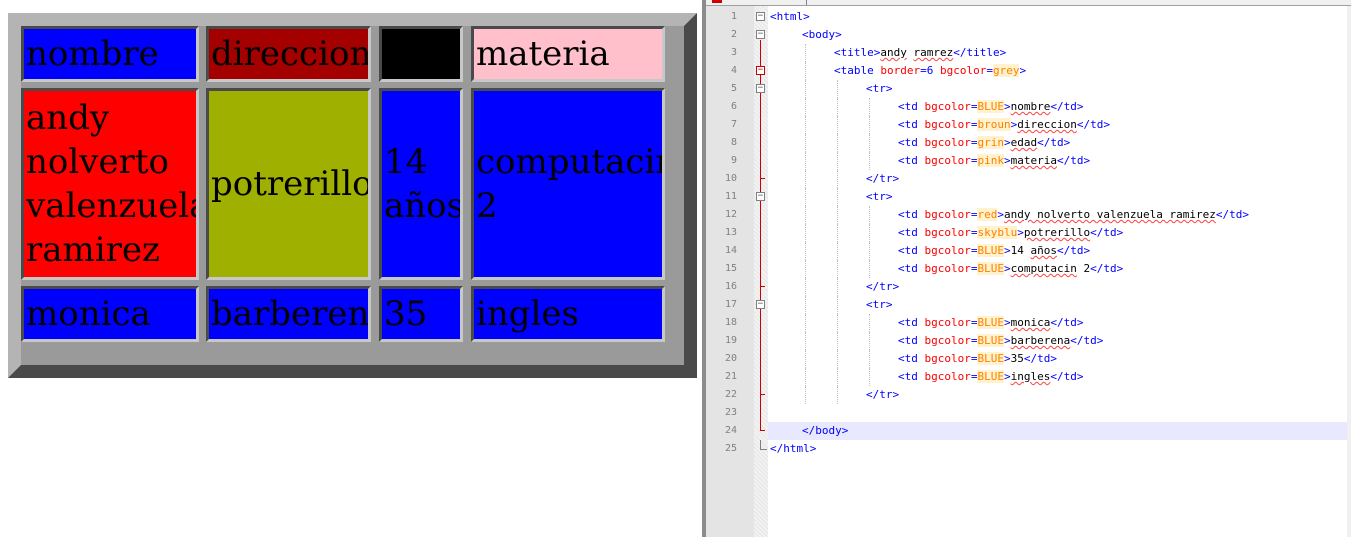  What do you see at coordinates (1028, 71) in the screenshot?
I see `code-line: 4 − <table border=6 bgcolor=grey>` at bounding box center [1028, 71].